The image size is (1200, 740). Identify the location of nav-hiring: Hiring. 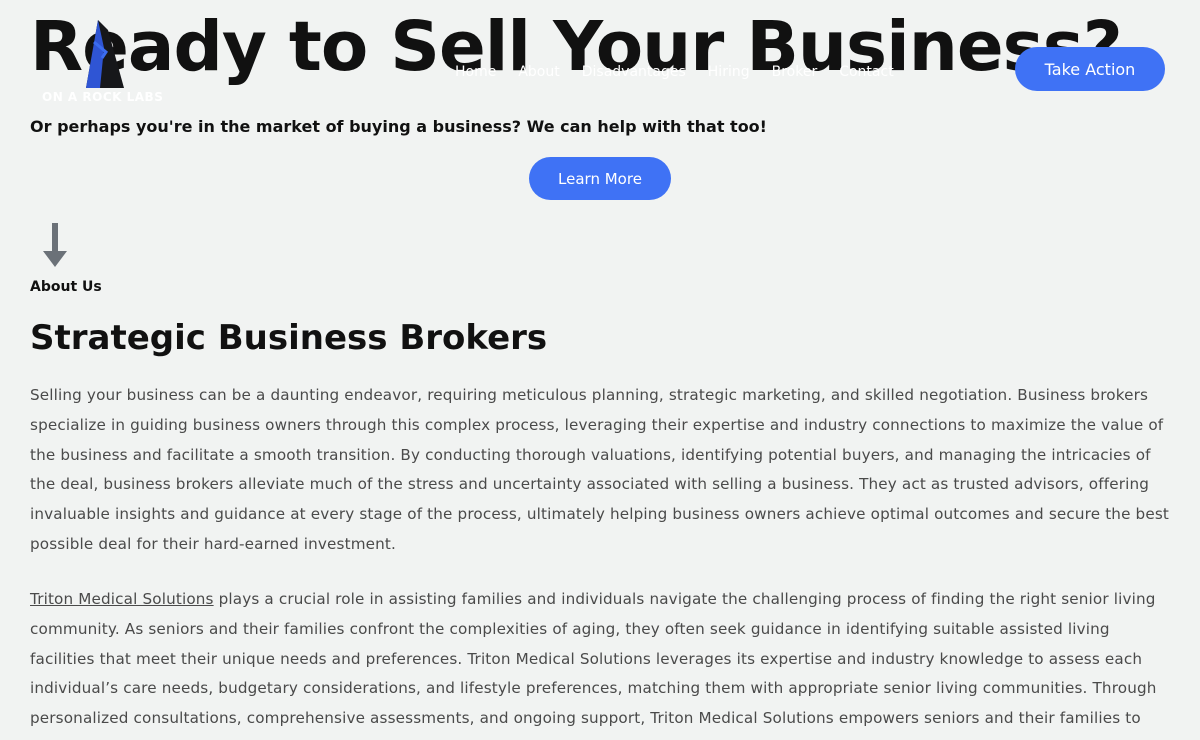
(729, 72).